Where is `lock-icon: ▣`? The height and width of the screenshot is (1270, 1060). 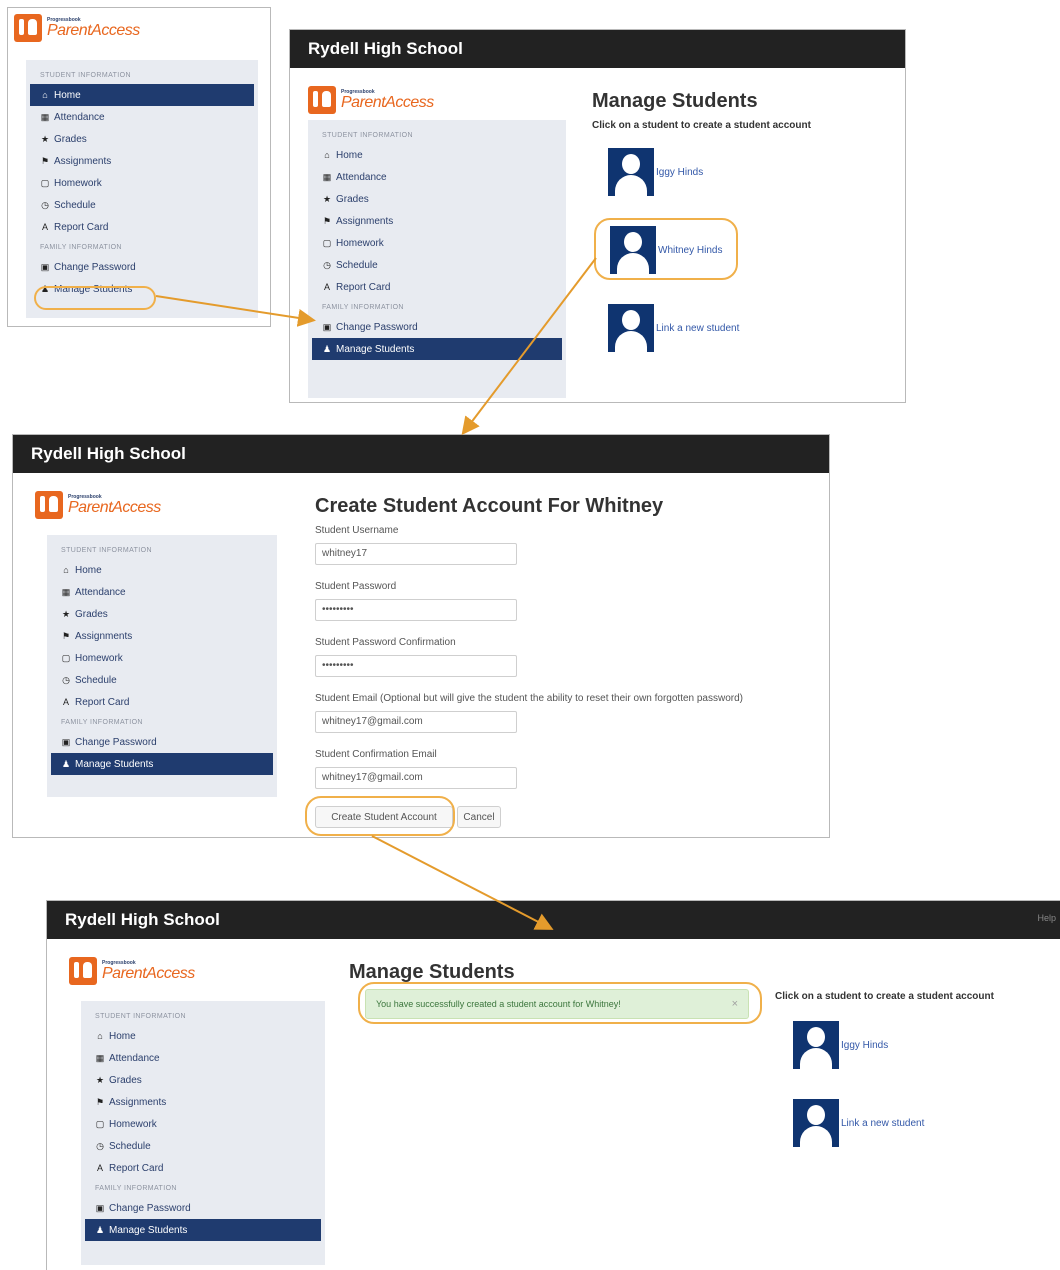
lock-icon: ▣ is located at coordinates (100, 1207).